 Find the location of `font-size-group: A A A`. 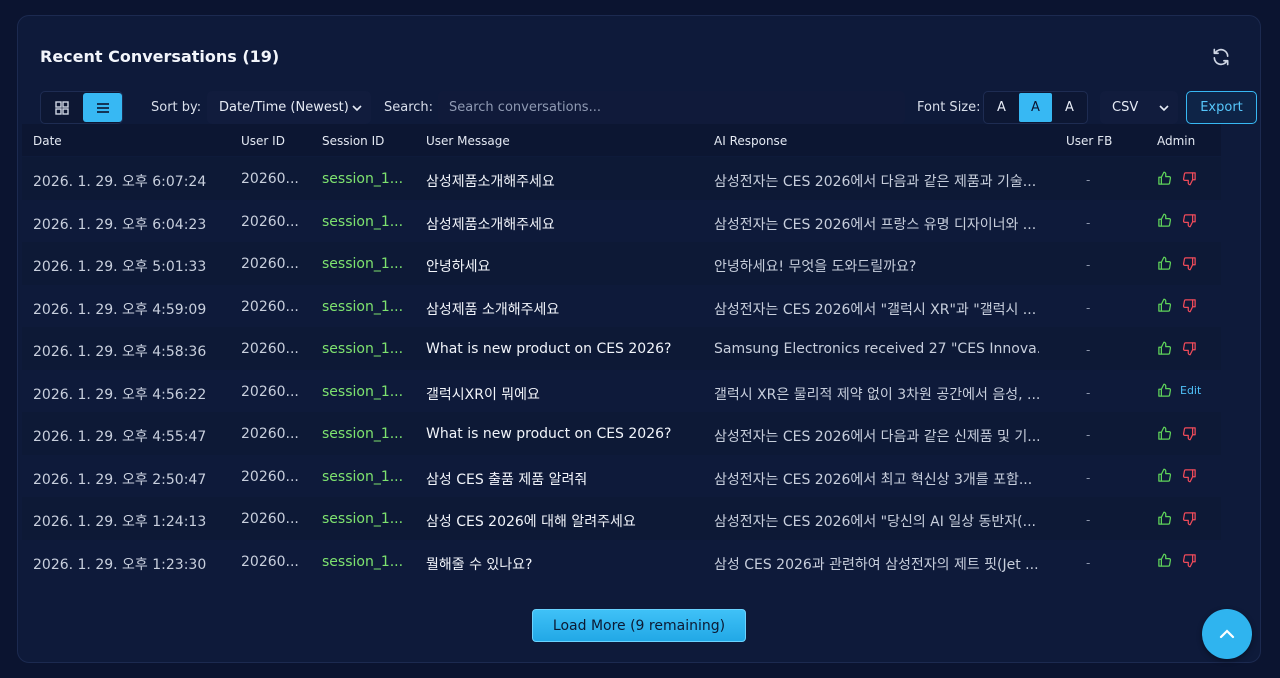

font-size-group: A A A is located at coordinates (1035, 107).